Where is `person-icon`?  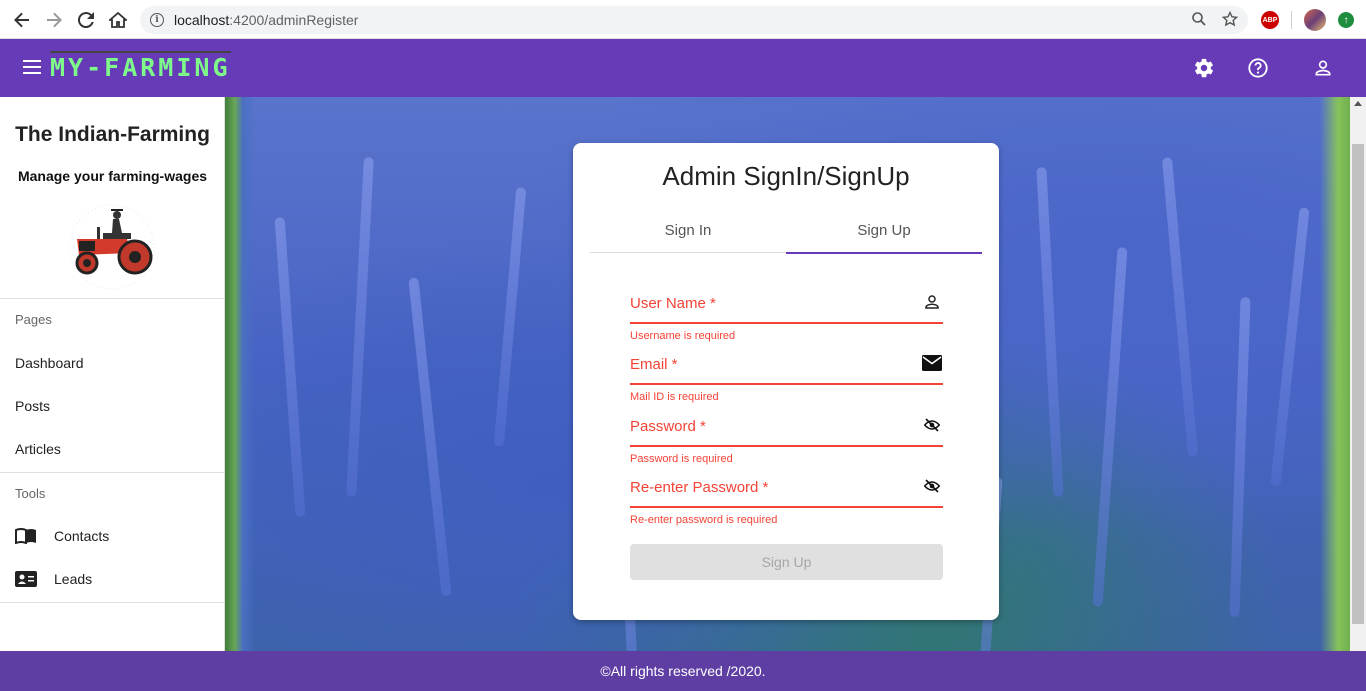
person-icon is located at coordinates (932, 302).